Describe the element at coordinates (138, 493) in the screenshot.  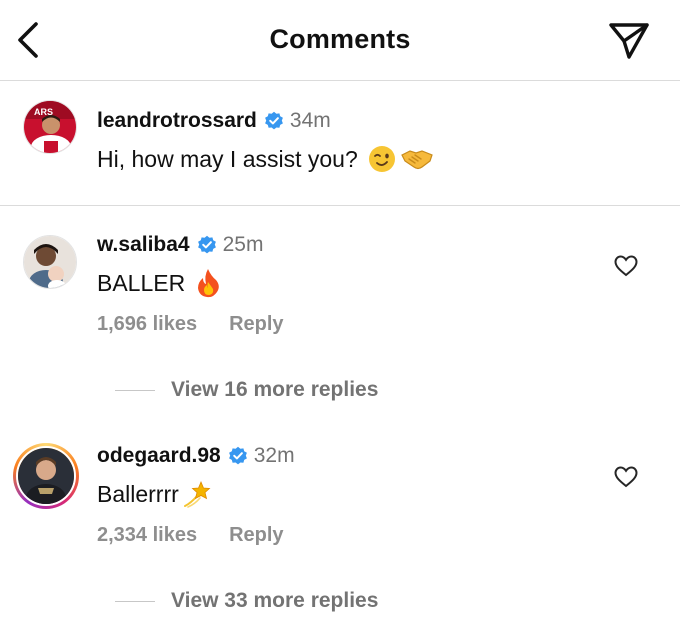
I see `comment-text: Ballerrrr` at that location.